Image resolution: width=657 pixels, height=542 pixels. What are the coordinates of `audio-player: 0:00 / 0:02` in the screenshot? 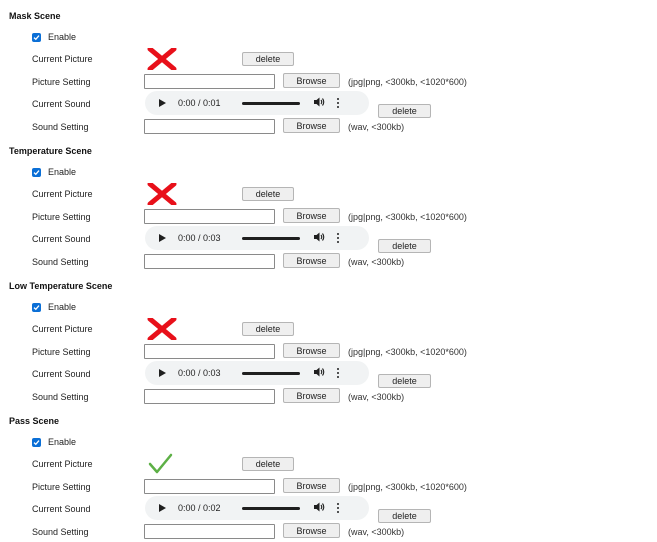 It's located at (257, 508).